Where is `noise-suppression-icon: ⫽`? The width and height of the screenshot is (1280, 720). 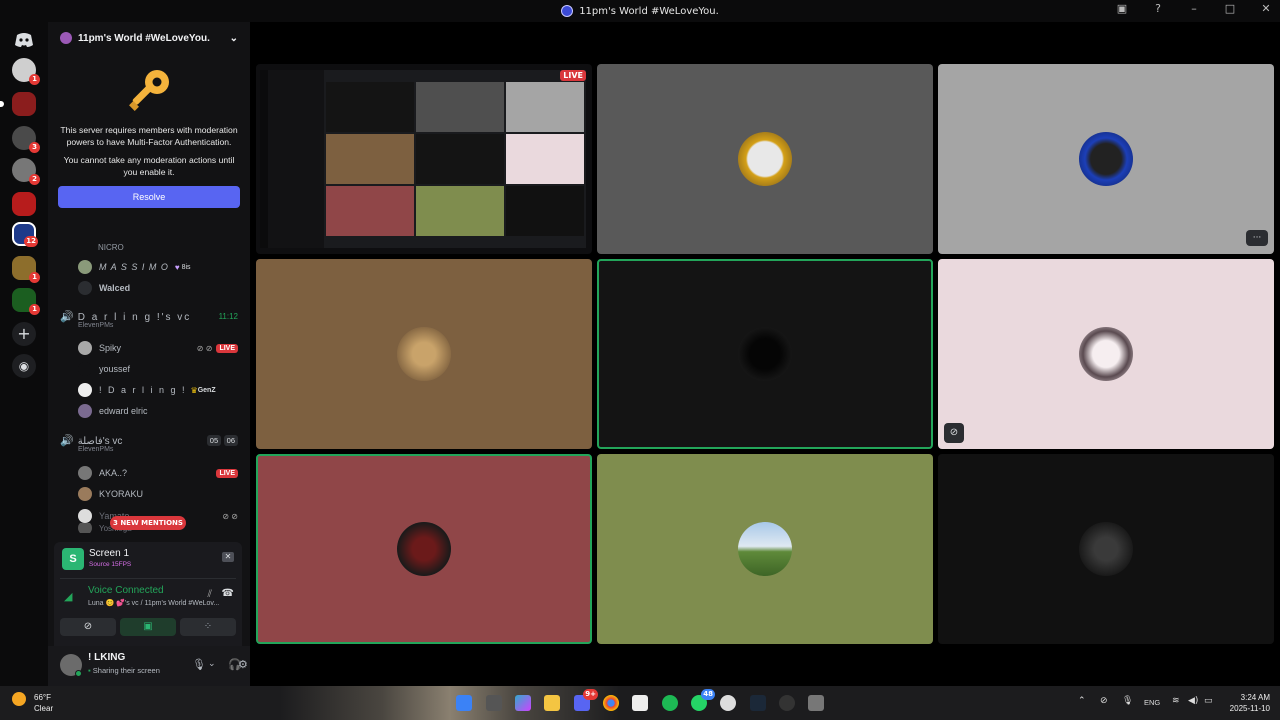 noise-suppression-icon: ⫽ is located at coordinates (210, 594).